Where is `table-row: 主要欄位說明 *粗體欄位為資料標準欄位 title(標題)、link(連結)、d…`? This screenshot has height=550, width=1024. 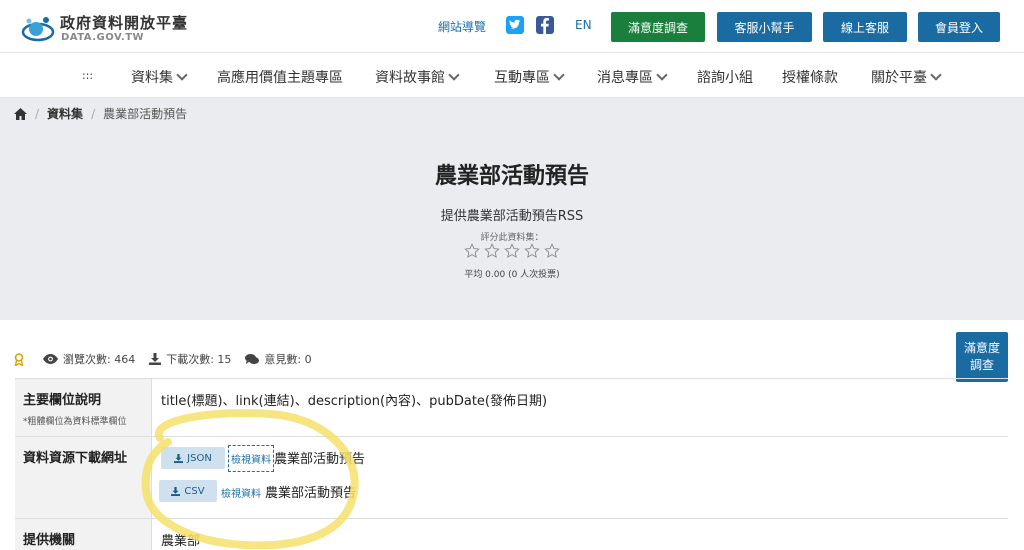
table-row: 主要欄位說明 *粗體欄位為資料標準欄位 title(標題)、link(連結)、d… is located at coordinates (511, 407).